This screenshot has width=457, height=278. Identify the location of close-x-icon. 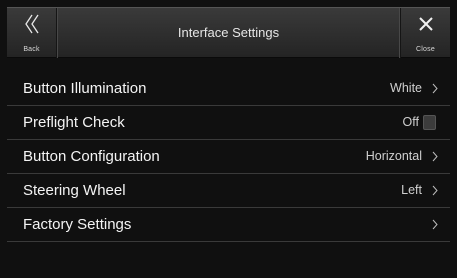
(425, 24).